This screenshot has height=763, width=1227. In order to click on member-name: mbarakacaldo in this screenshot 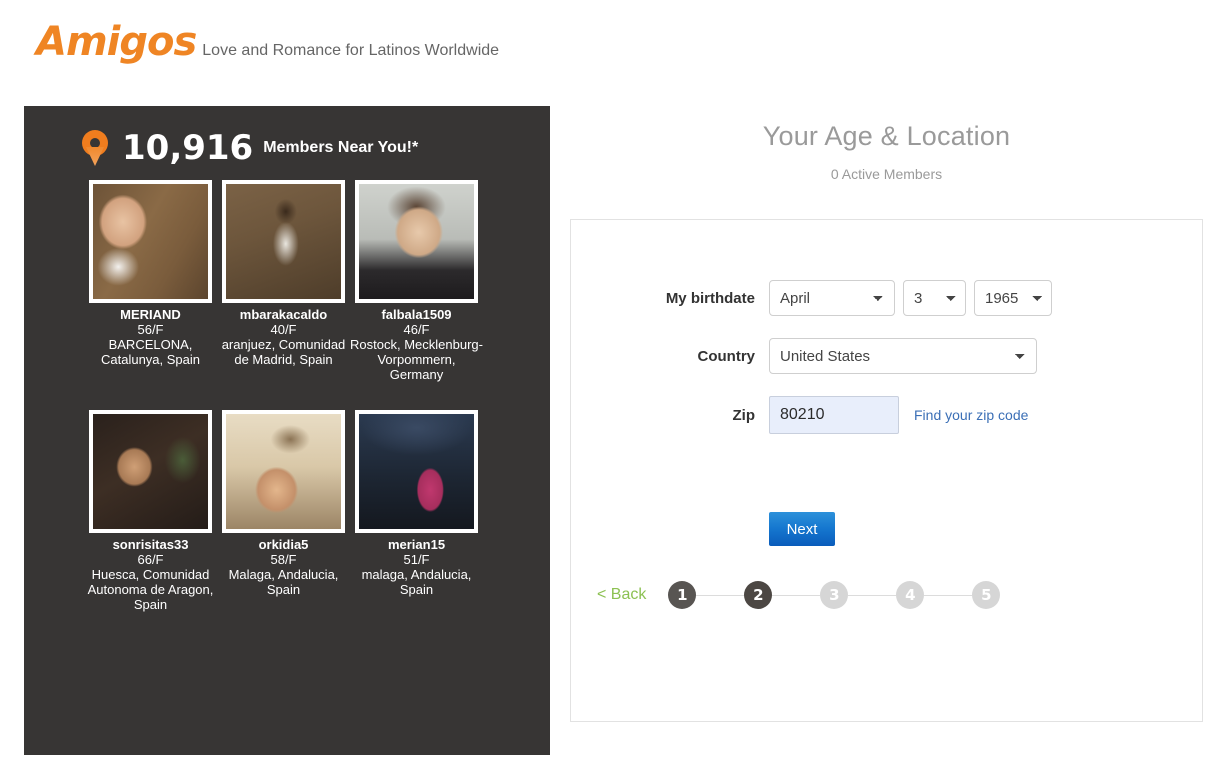, I will do `click(283, 314)`.